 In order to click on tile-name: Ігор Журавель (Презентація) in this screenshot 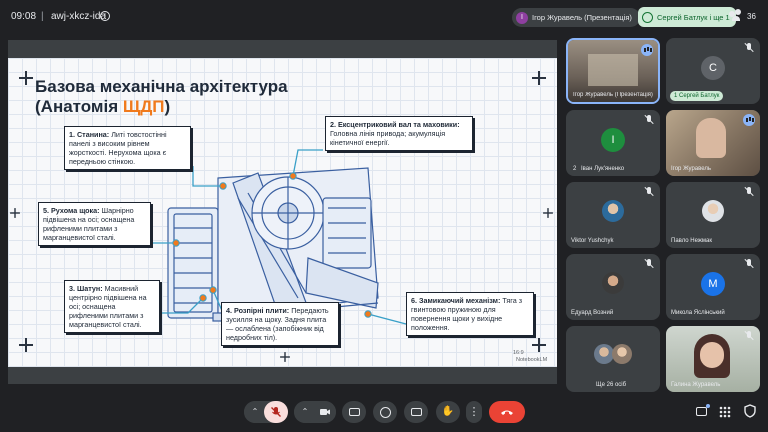, I will do `click(613, 95)`.